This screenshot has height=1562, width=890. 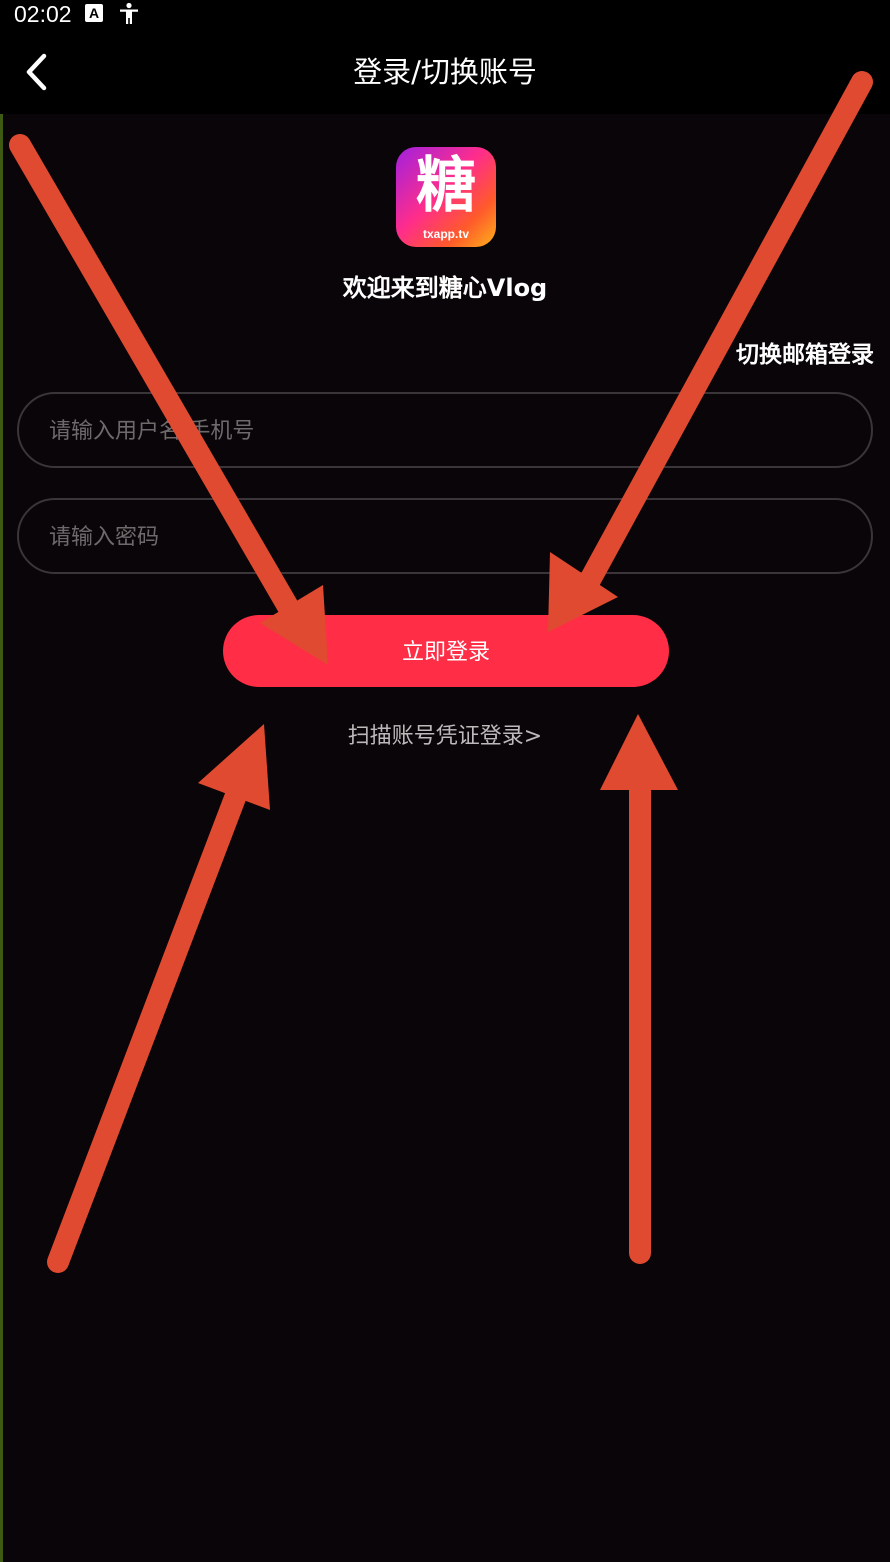 What do you see at coordinates (43, 14) in the screenshot?
I see `status-time: 02:02` at bounding box center [43, 14].